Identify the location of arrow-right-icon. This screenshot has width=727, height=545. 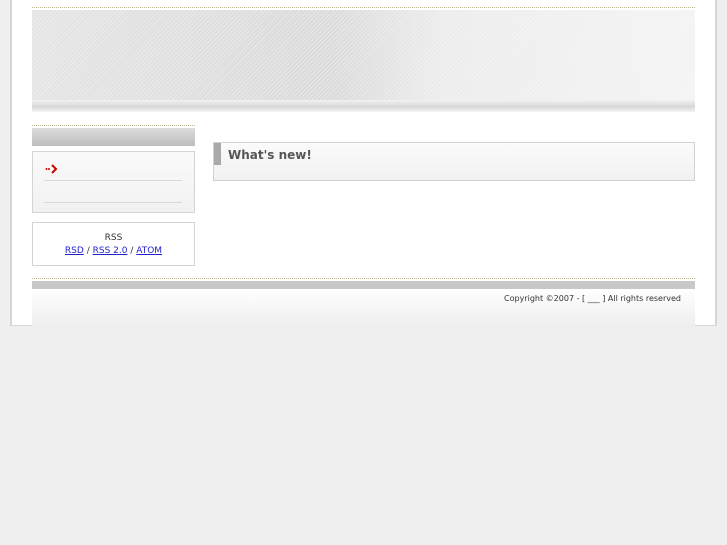
(51, 169).